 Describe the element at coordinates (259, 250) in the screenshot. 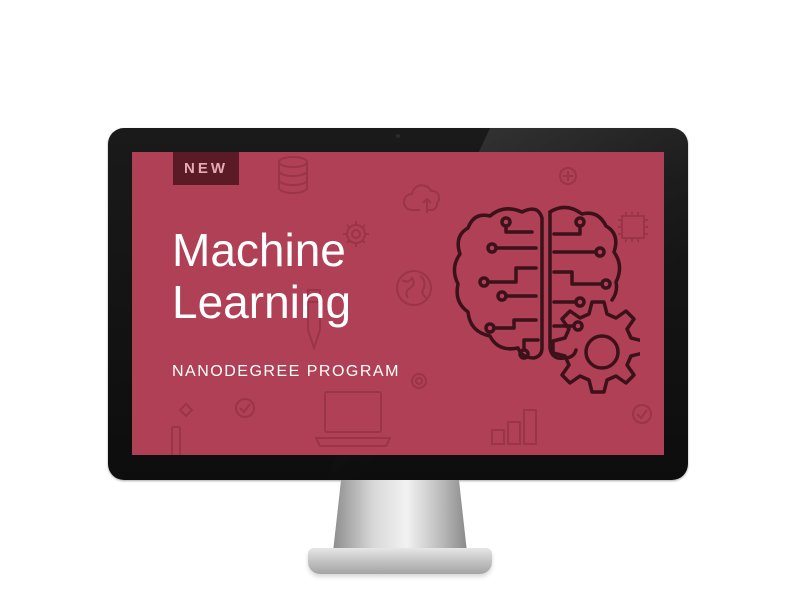

I see `course-title-line-1: Machine` at that location.